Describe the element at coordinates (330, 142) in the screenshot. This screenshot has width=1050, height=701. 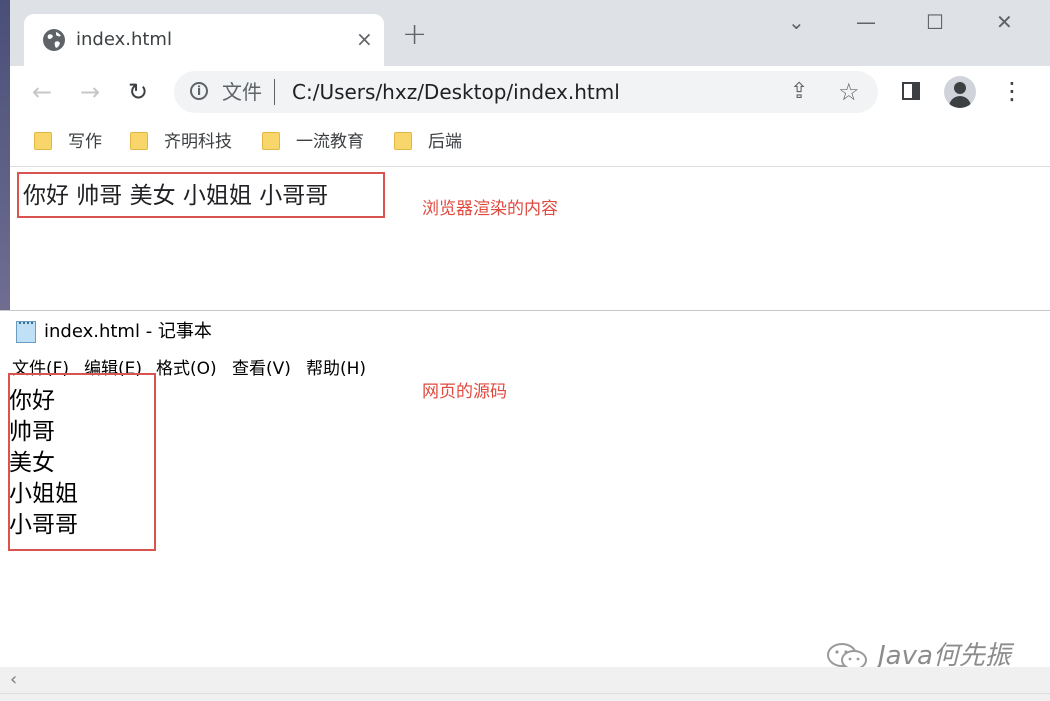
I see `bookmark-label: 一流教育` at that location.